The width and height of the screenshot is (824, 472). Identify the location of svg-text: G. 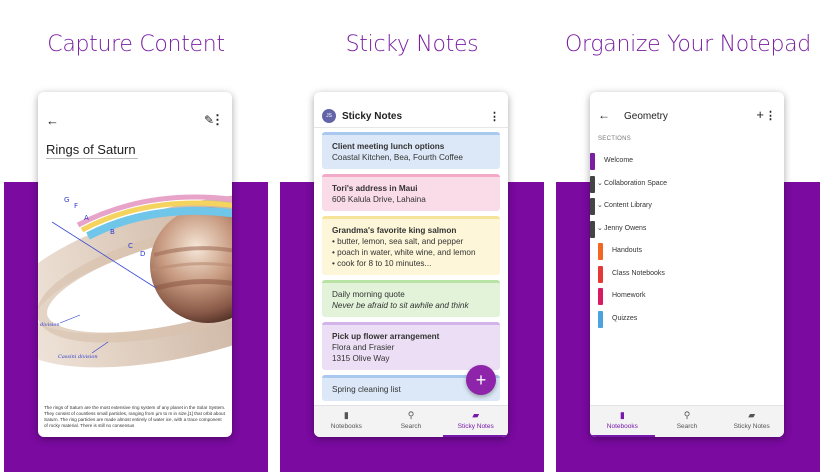
(66, 200).